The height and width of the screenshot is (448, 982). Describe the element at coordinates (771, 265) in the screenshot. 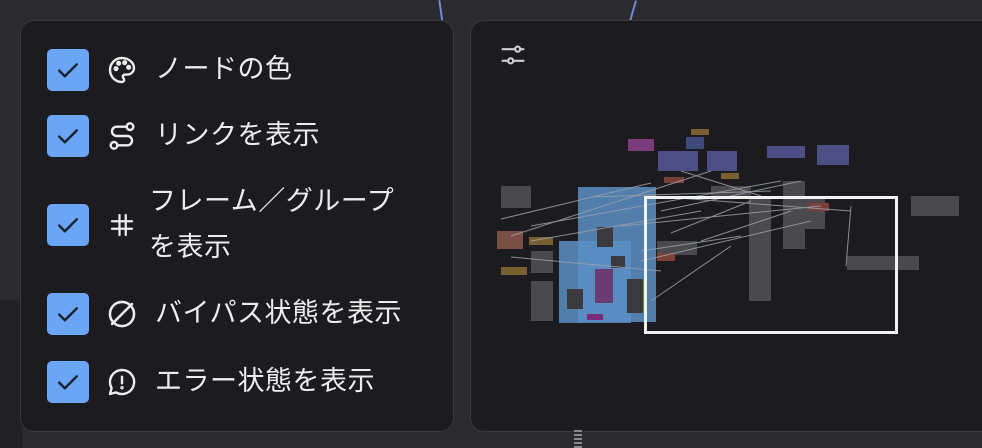

I see `minimap-viewport-rect` at that location.